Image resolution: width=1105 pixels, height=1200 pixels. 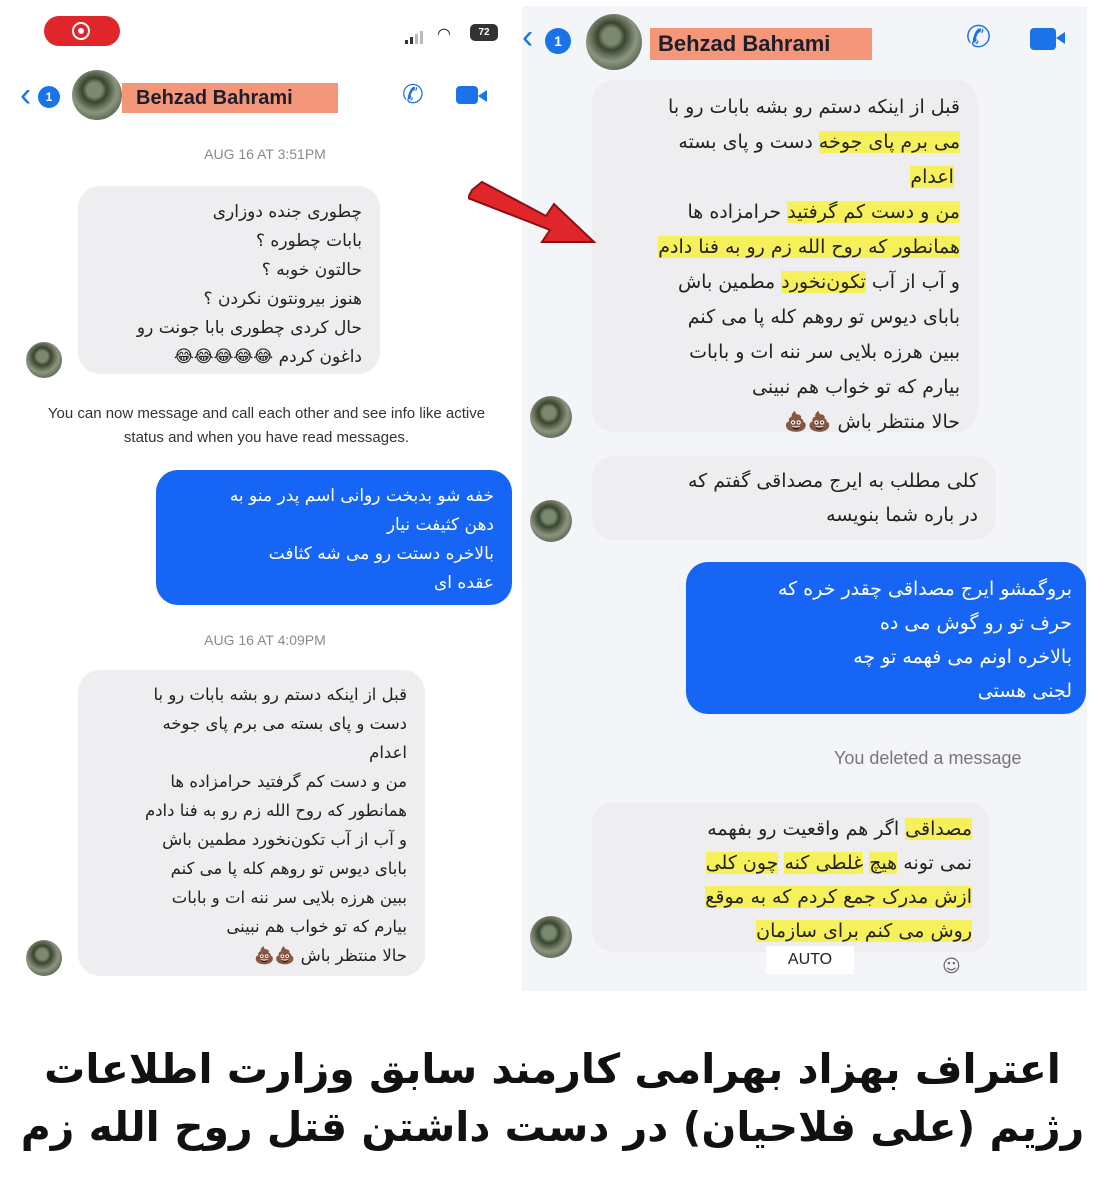 I want to click on highlighted-text: چون کلی, so click(x=742, y=863).